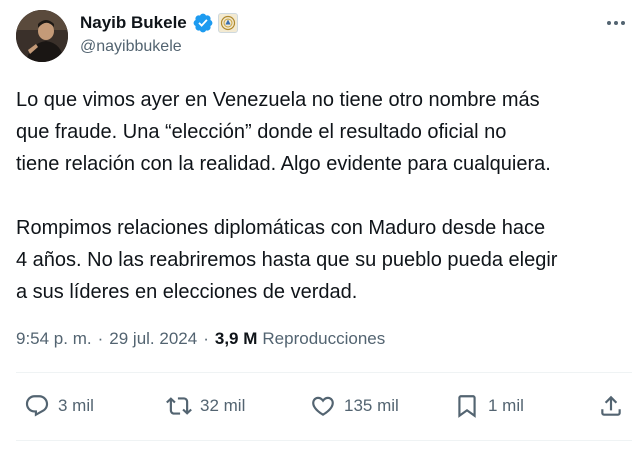 This screenshot has height=452, width=638. I want to click on author-handle: @nayibbukele, so click(131, 47).